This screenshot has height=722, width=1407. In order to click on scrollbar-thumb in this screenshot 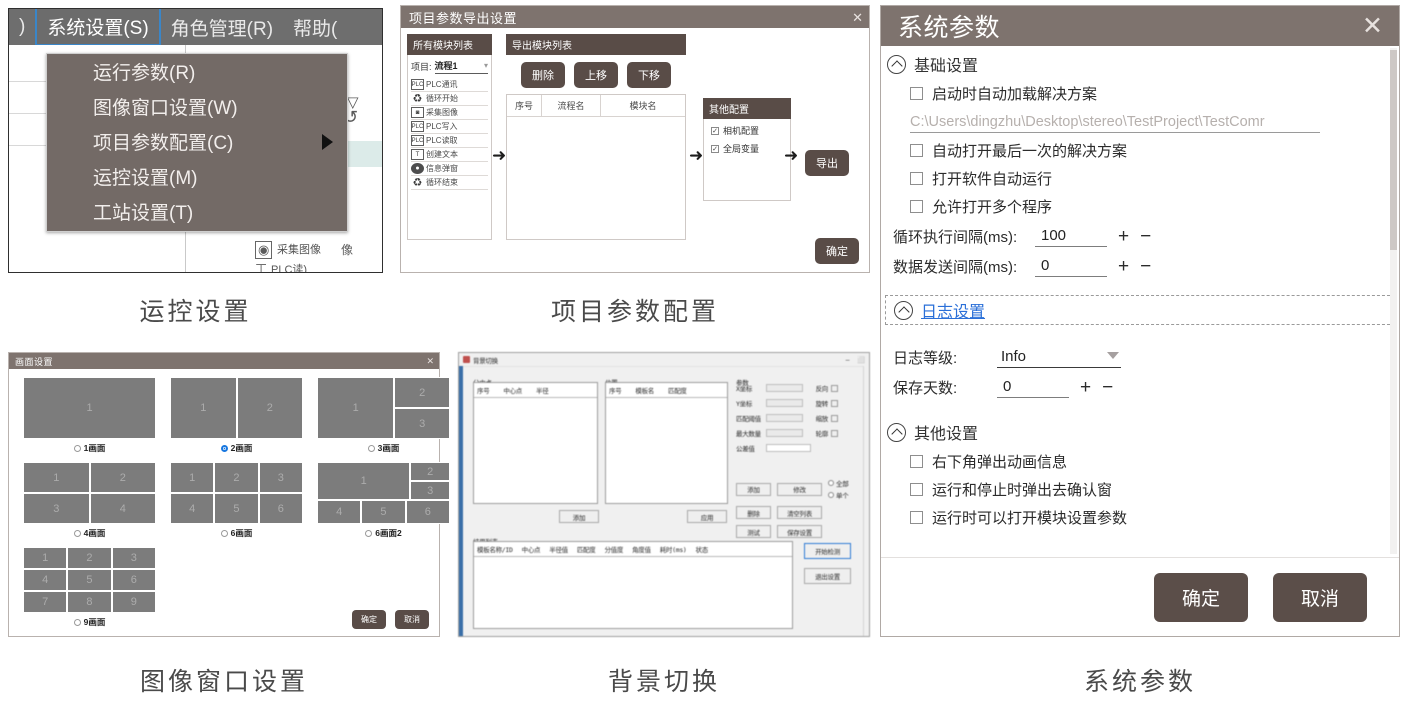, I will do `click(1393, 150)`.